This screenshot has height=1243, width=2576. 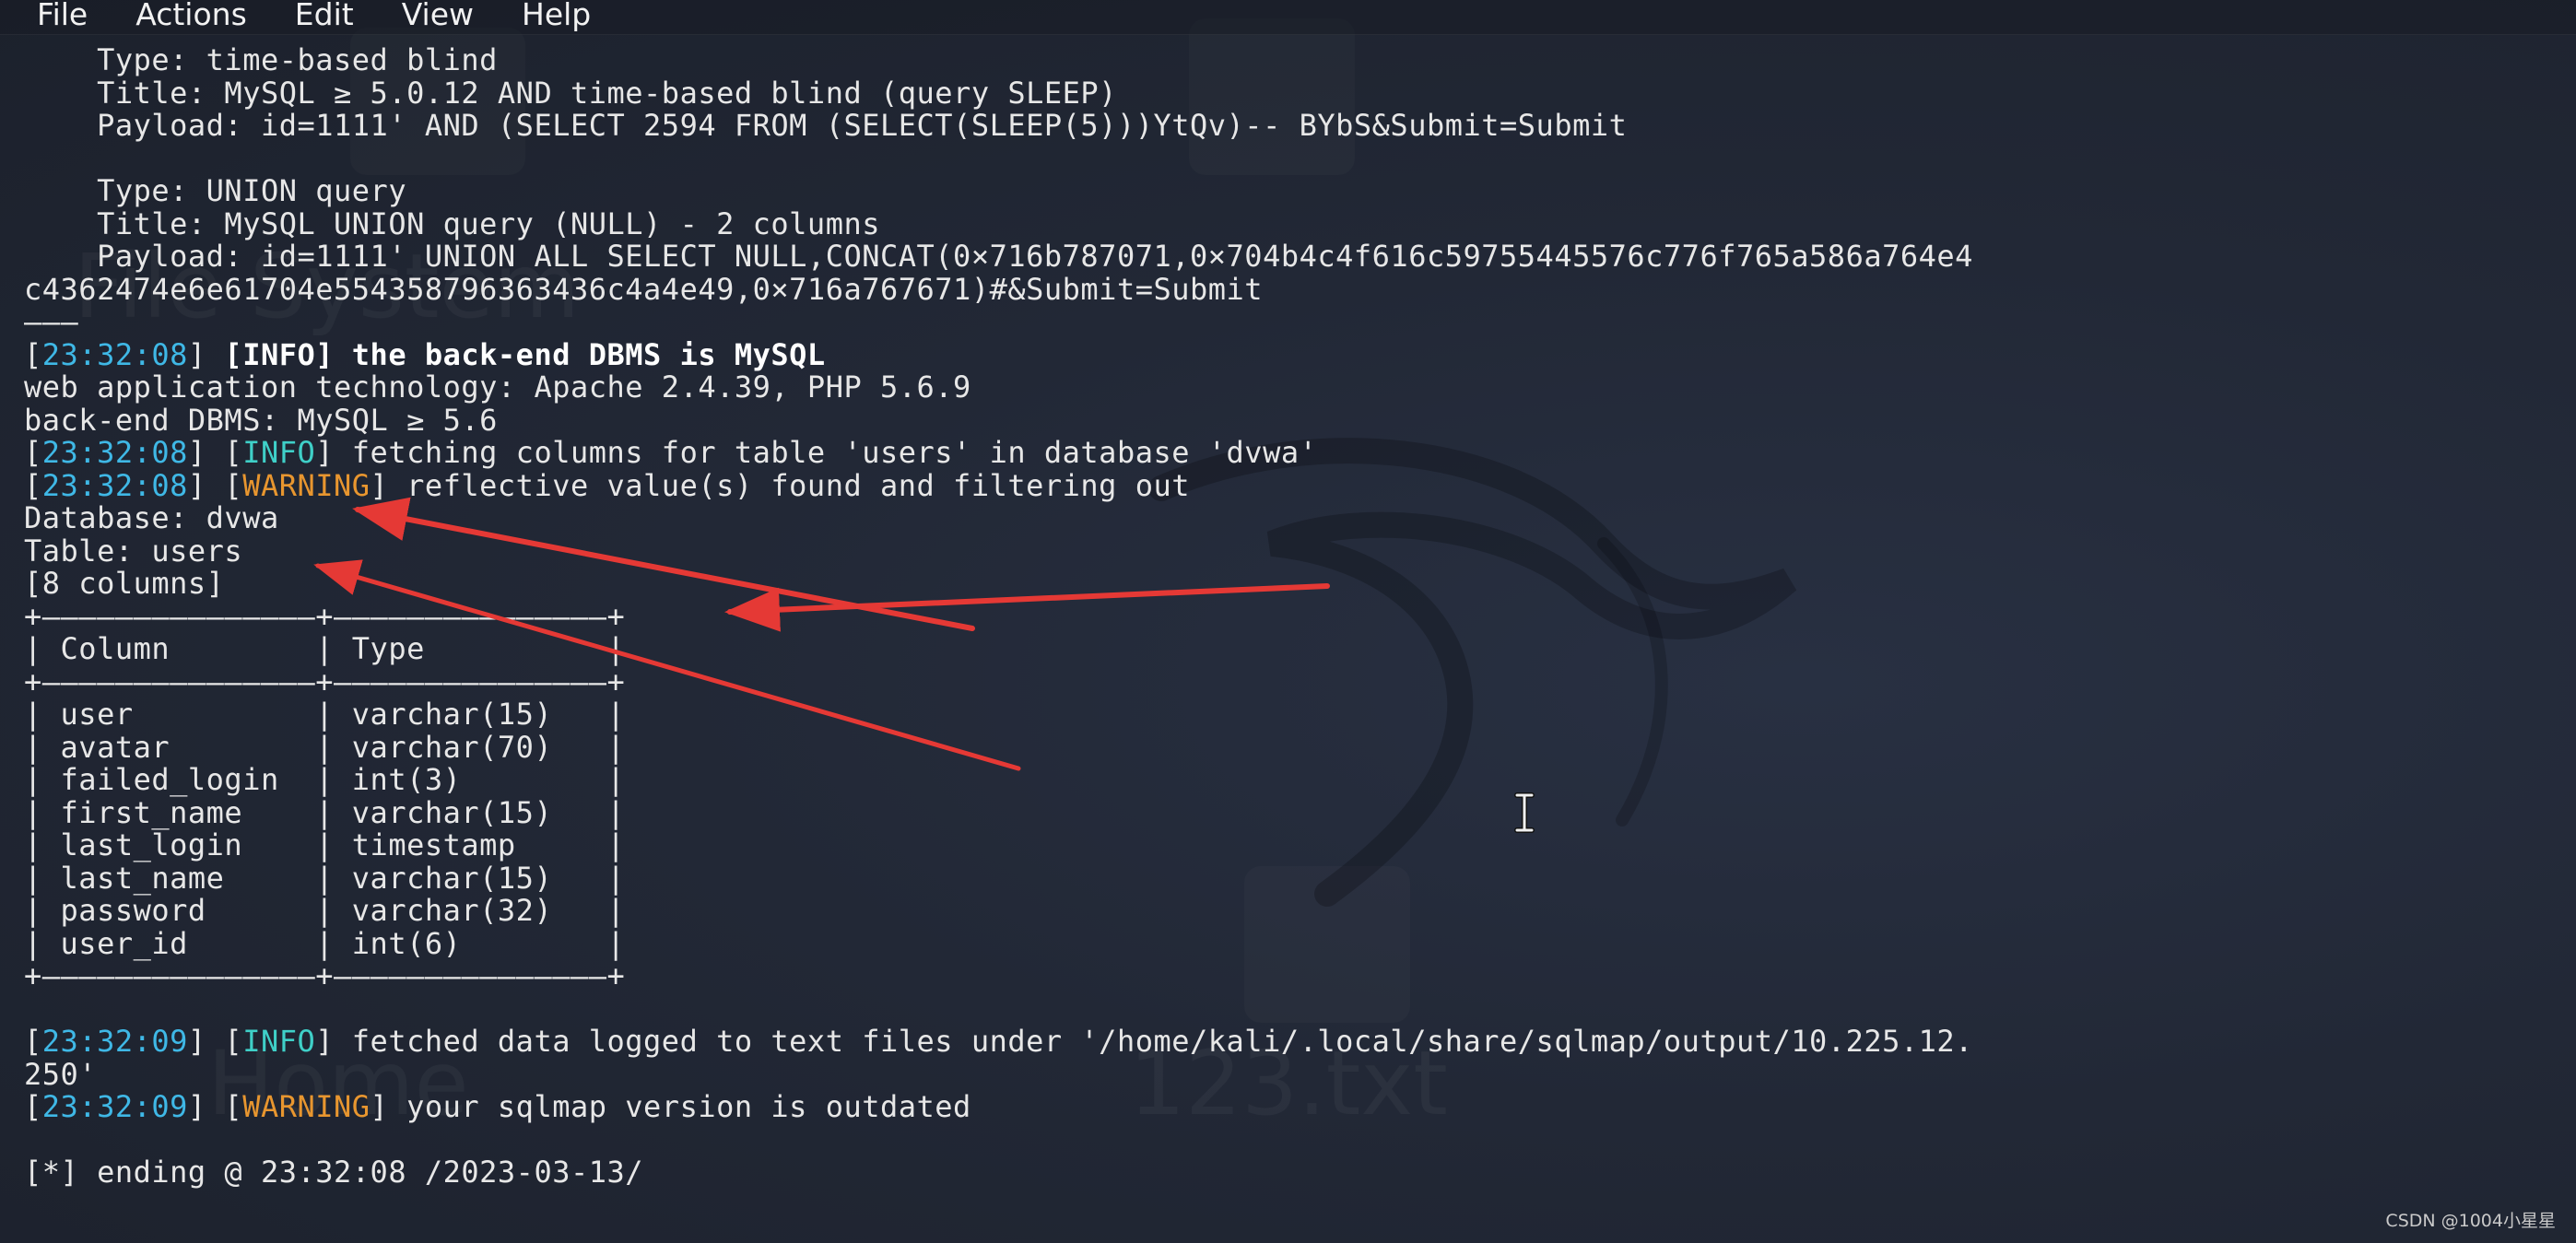 What do you see at coordinates (1296, 583) in the screenshot?
I see `terminal-line: [8 columns]` at bounding box center [1296, 583].